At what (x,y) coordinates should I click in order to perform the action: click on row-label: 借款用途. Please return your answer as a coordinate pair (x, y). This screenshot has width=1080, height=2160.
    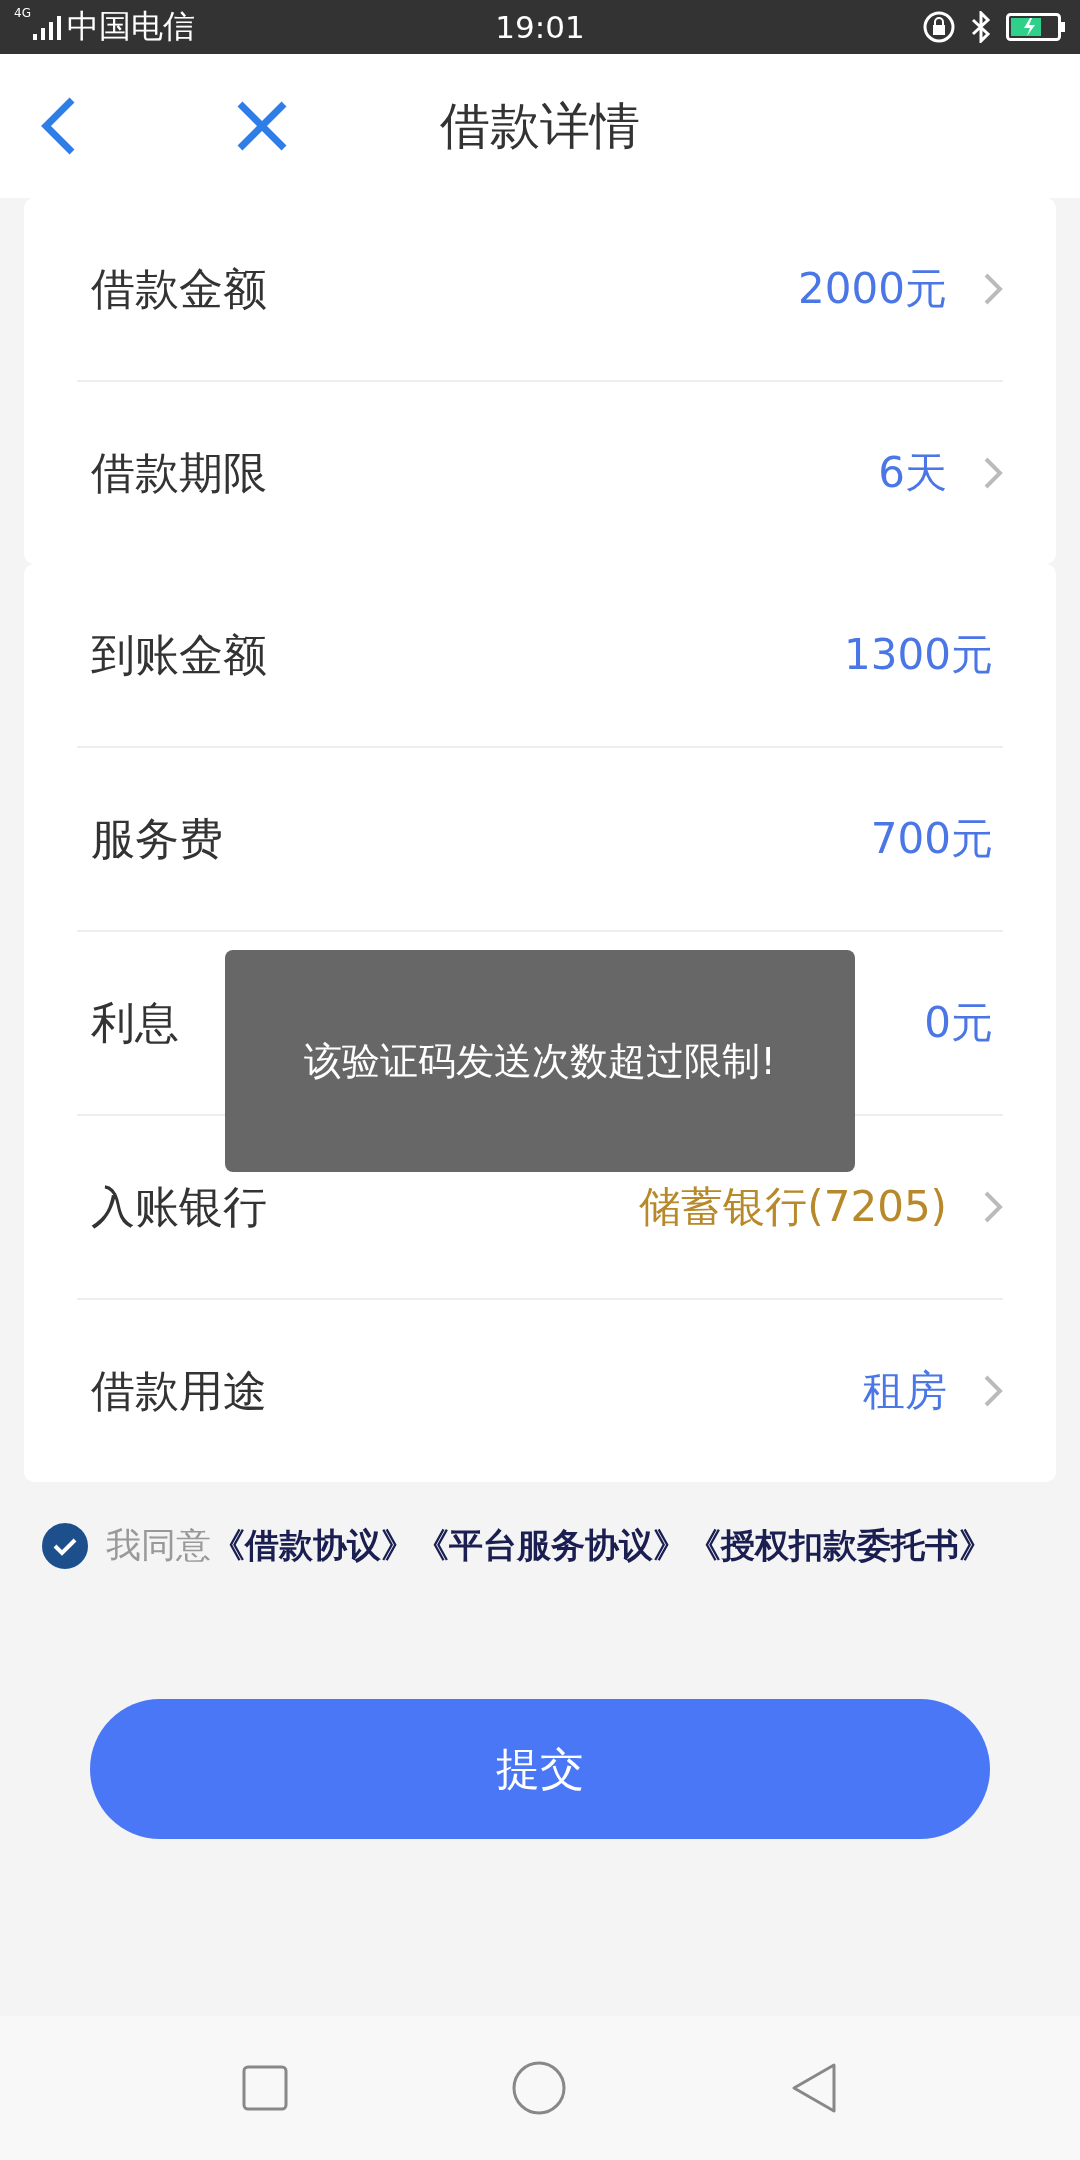
    Looking at the image, I should click on (179, 1390).